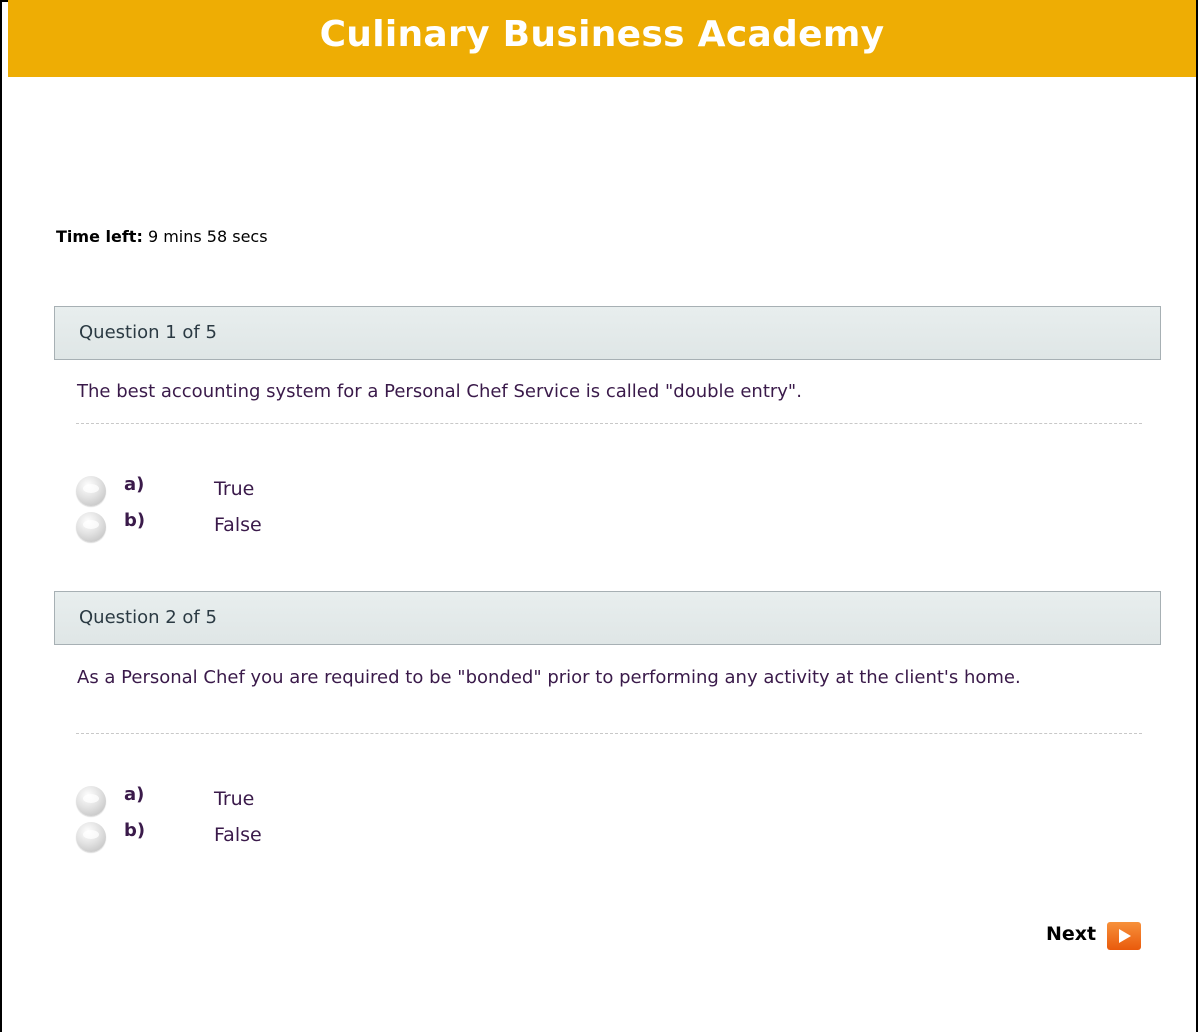  I want to click on timer-value: 9 mins 58 secs, so click(207, 236).